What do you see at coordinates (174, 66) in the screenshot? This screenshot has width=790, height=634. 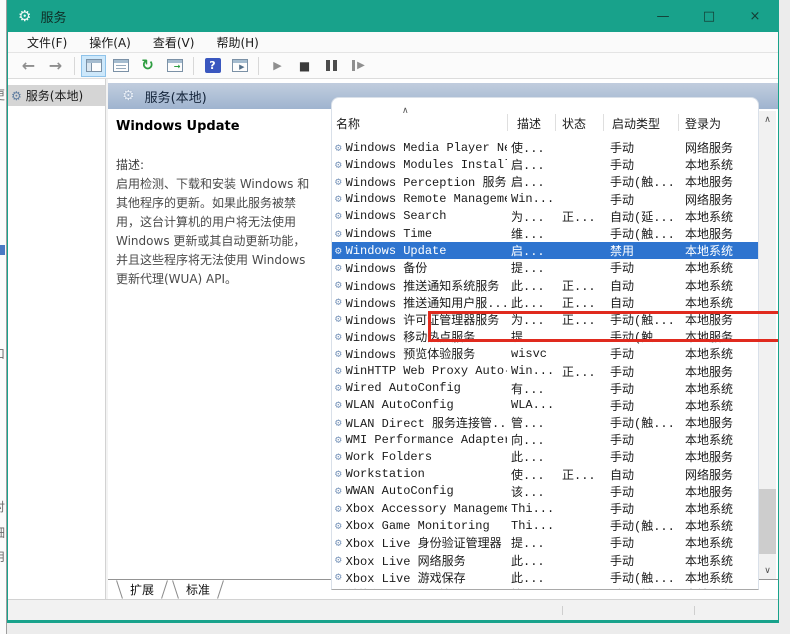 I see `export-list-button: →` at bounding box center [174, 66].